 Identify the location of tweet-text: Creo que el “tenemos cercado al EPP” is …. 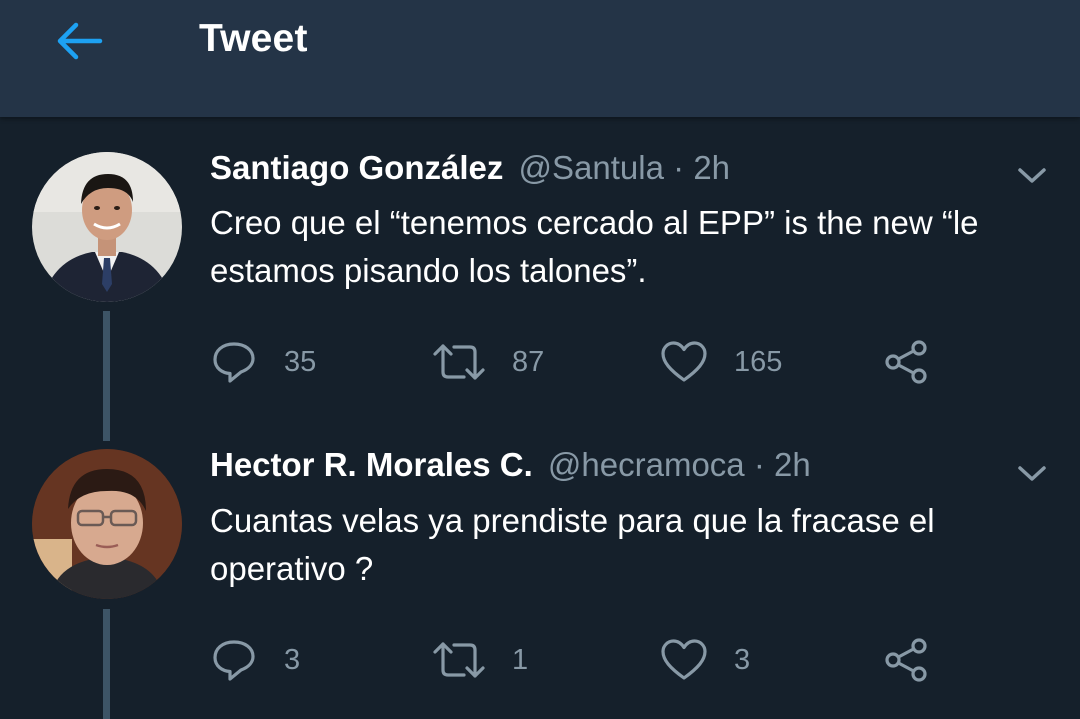
(594, 246).